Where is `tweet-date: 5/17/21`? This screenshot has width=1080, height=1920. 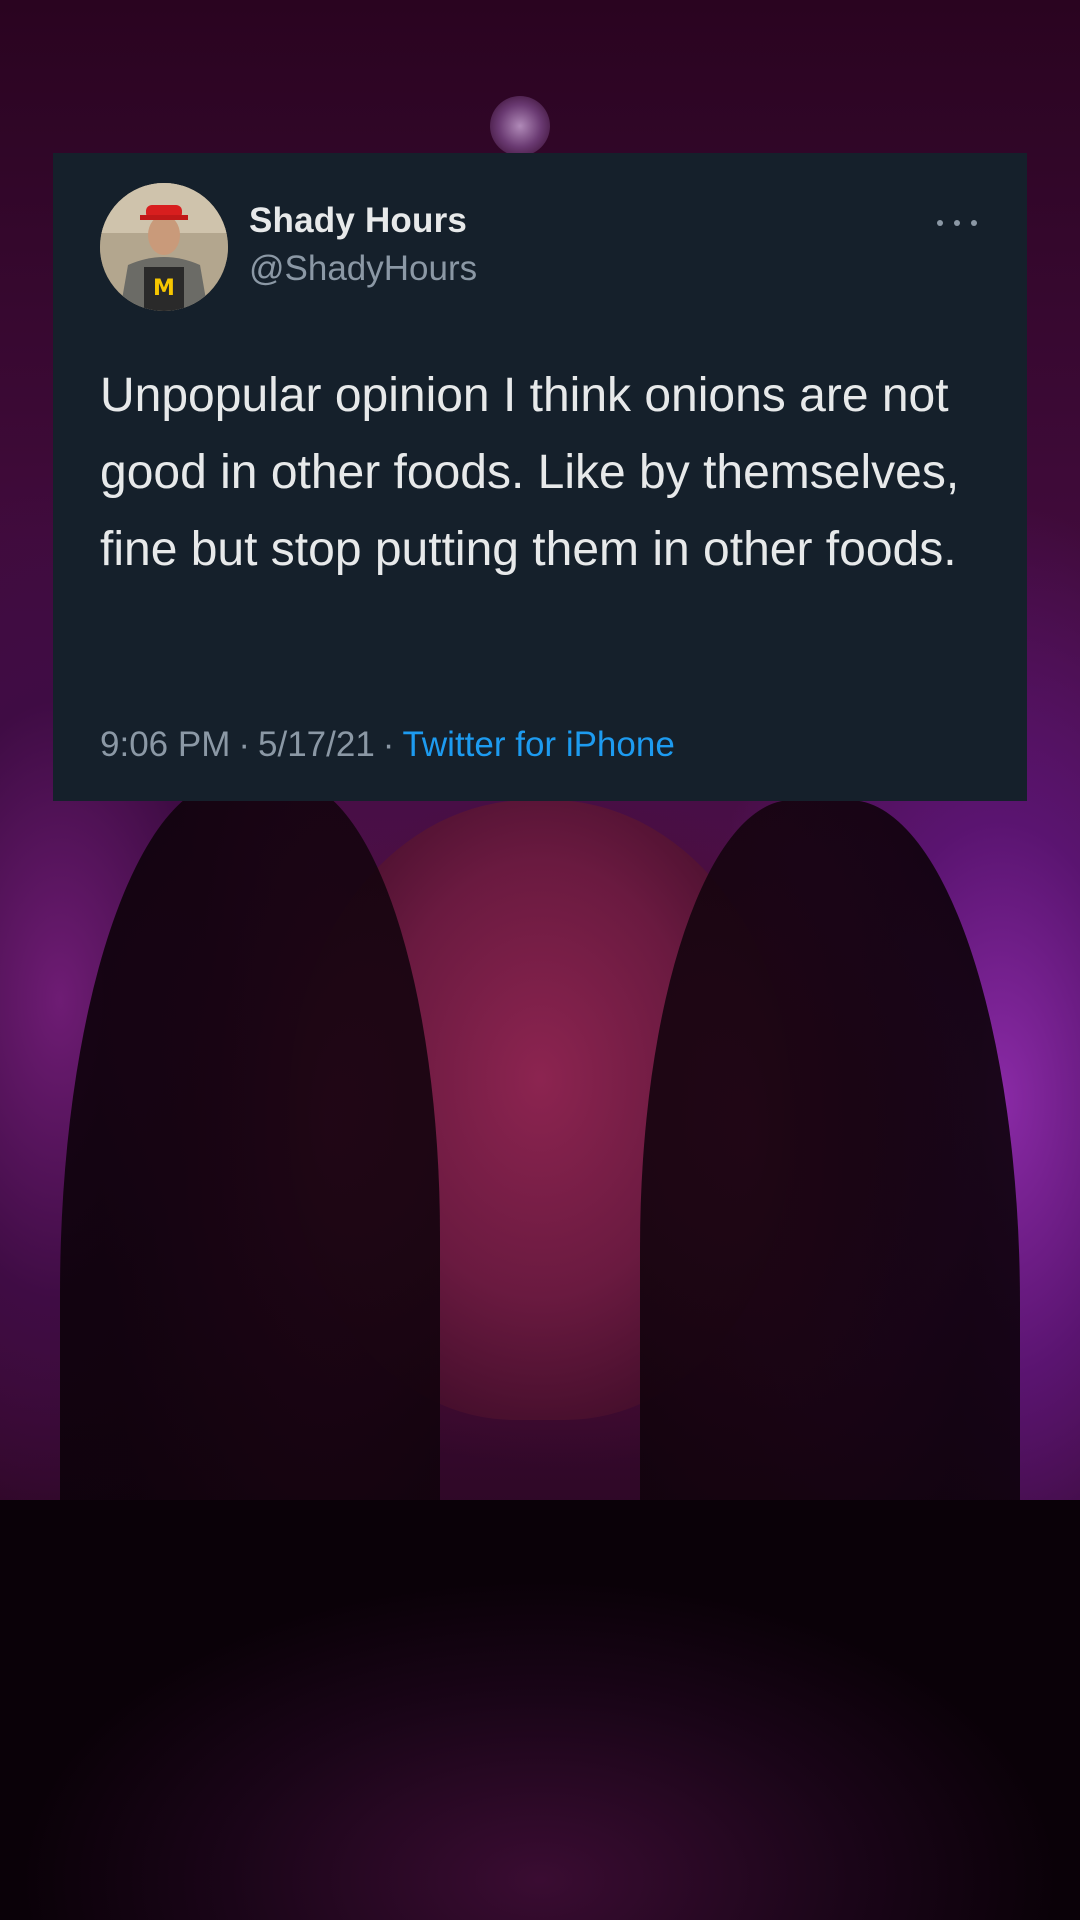 tweet-date: 5/17/21 is located at coordinates (316, 744).